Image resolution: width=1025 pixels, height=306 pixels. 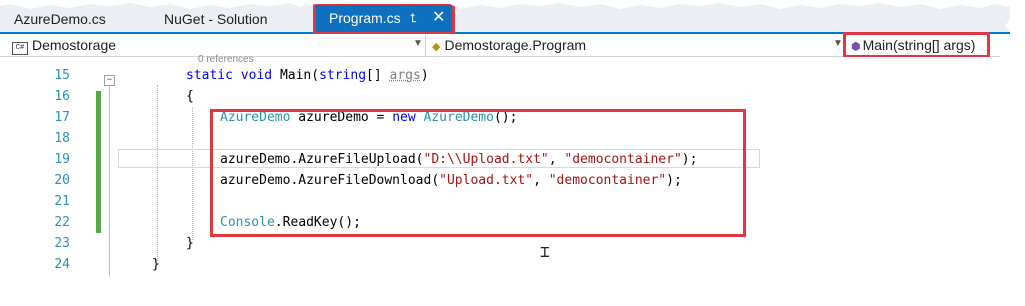 I want to click on divider, so click(x=425, y=45).